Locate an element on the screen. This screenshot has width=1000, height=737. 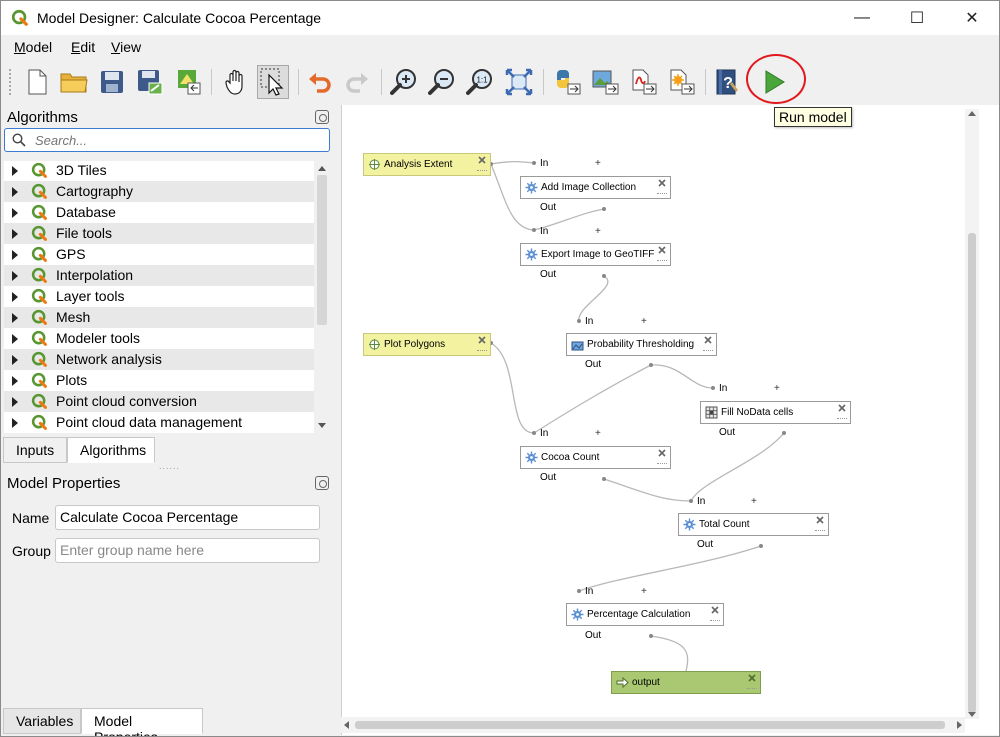
pan-tool-button is located at coordinates (236, 82).